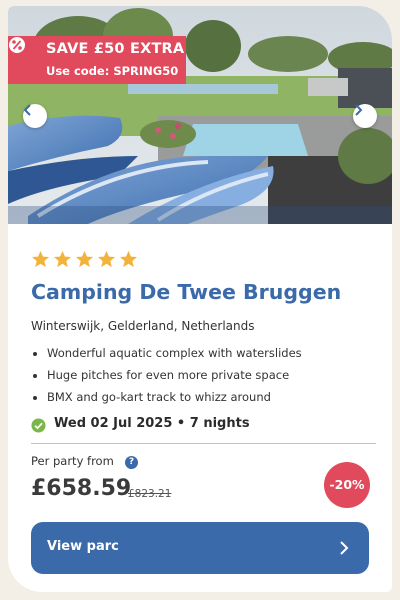 The height and width of the screenshot is (600, 400). What do you see at coordinates (203, 443) in the screenshot?
I see `divider` at bounding box center [203, 443].